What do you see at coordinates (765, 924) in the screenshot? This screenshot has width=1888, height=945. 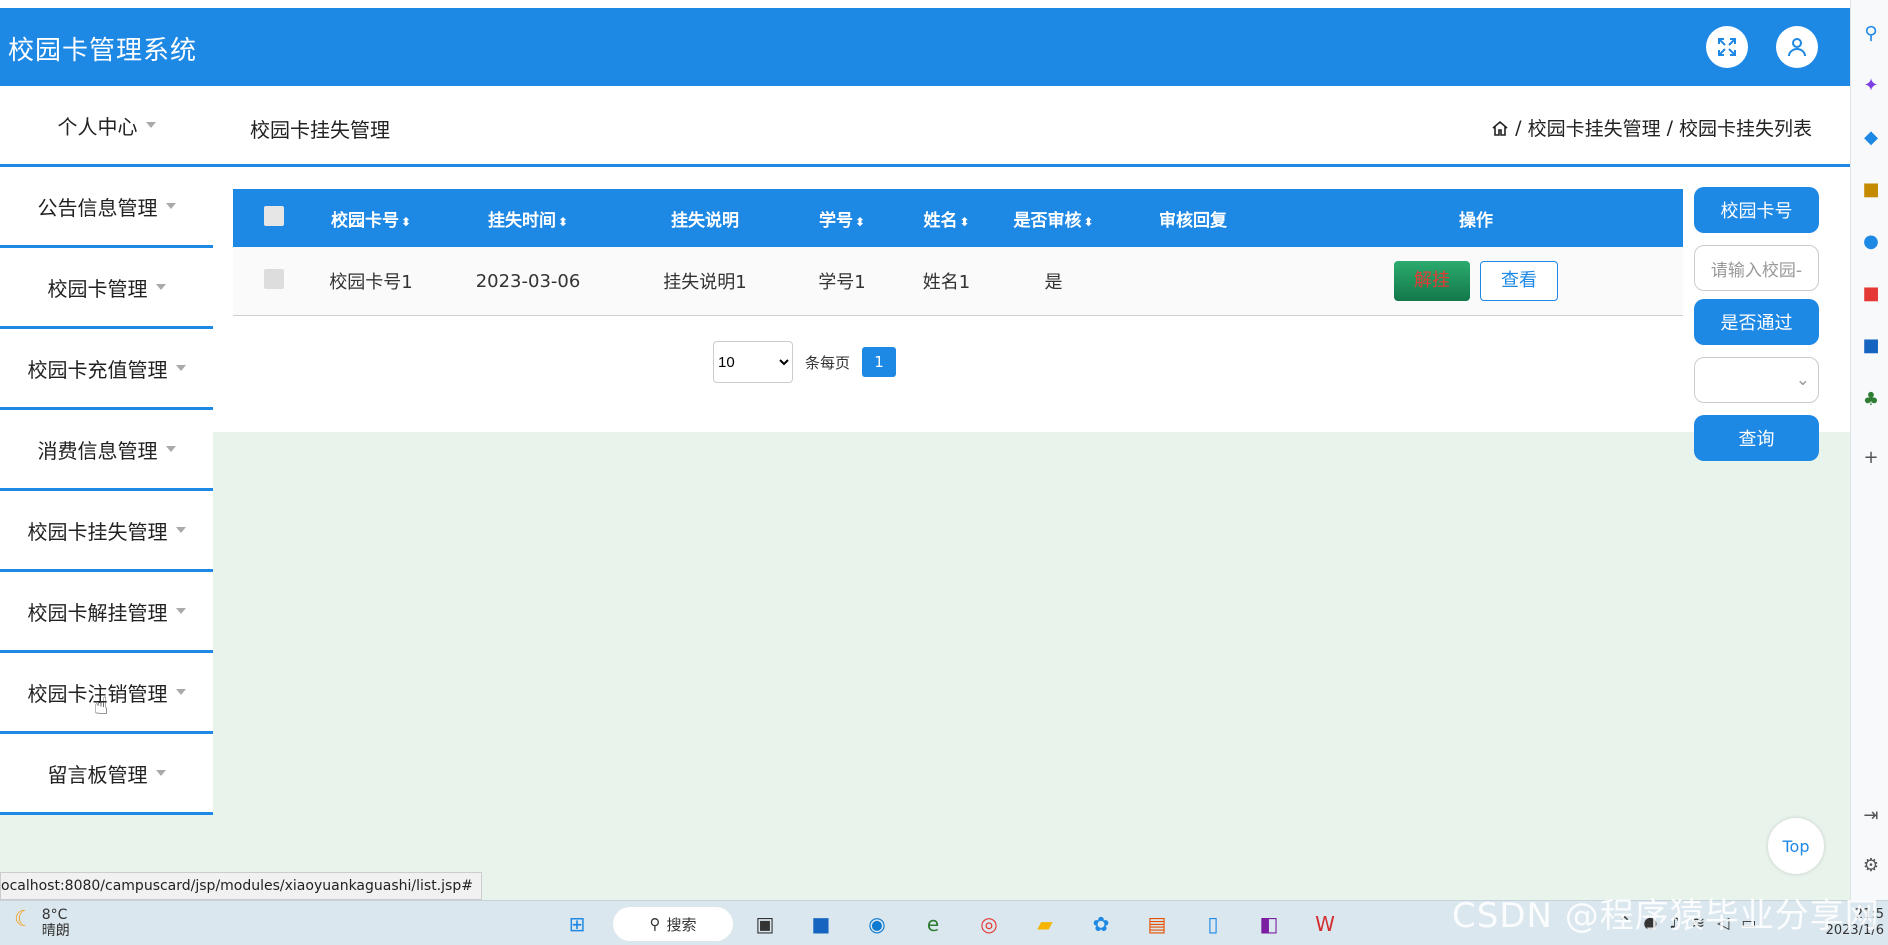 I see `task-view-icon: ▣` at bounding box center [765, 924].